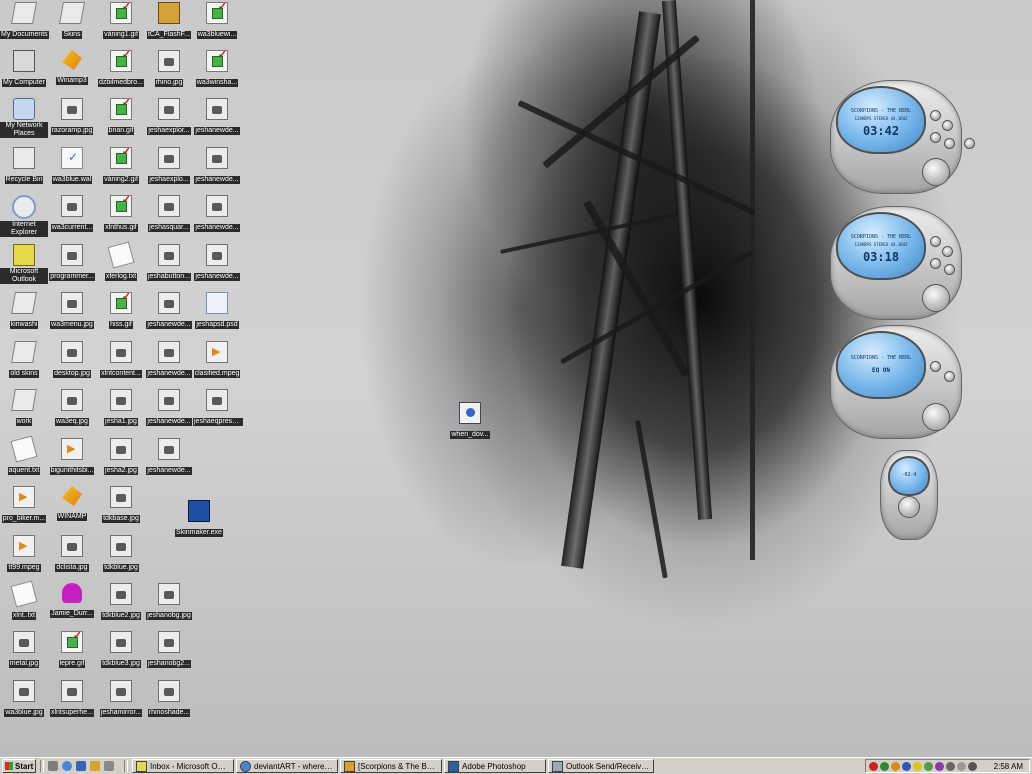 The height and width of the screenshot is (774, 1032). Describe the element at coordinates (109, 766) in the screenshot. I see `quick-launch-icon` at that location.